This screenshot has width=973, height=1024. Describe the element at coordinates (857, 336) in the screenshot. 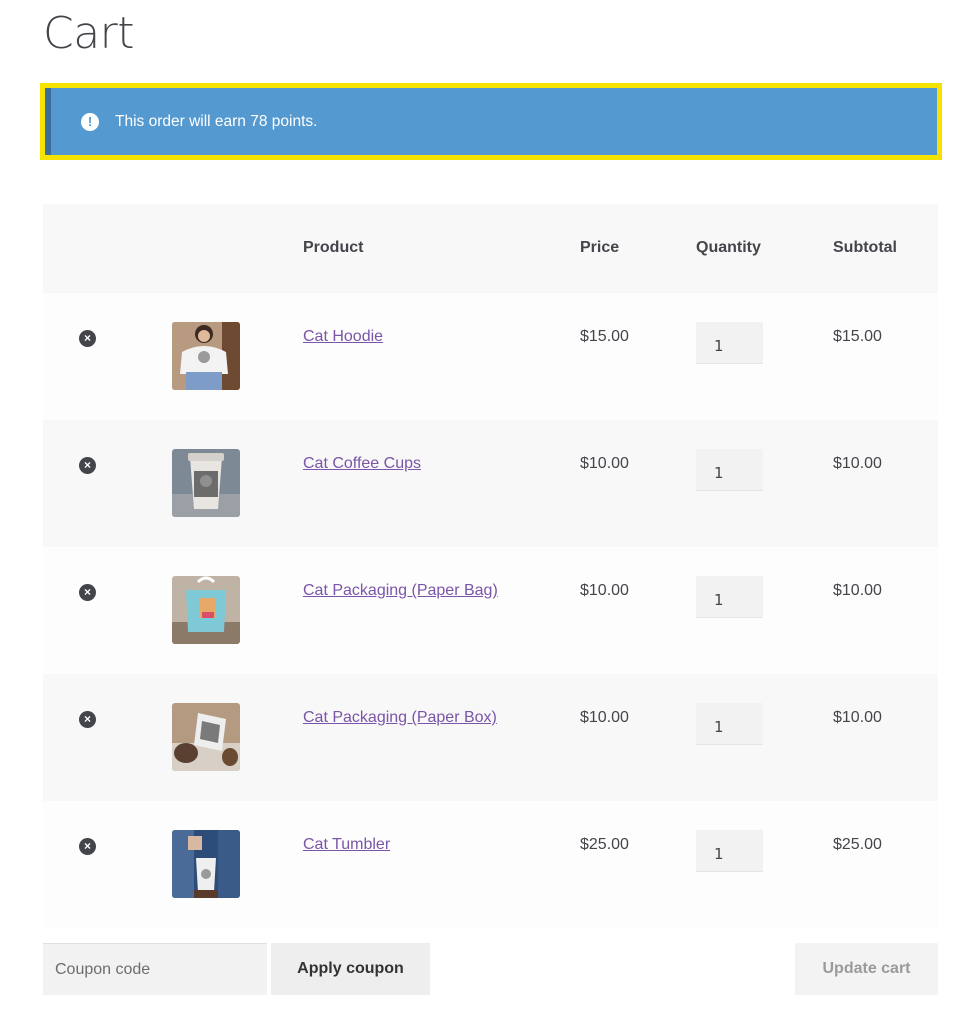

I see `item-subtotal: $15.00` at that location.